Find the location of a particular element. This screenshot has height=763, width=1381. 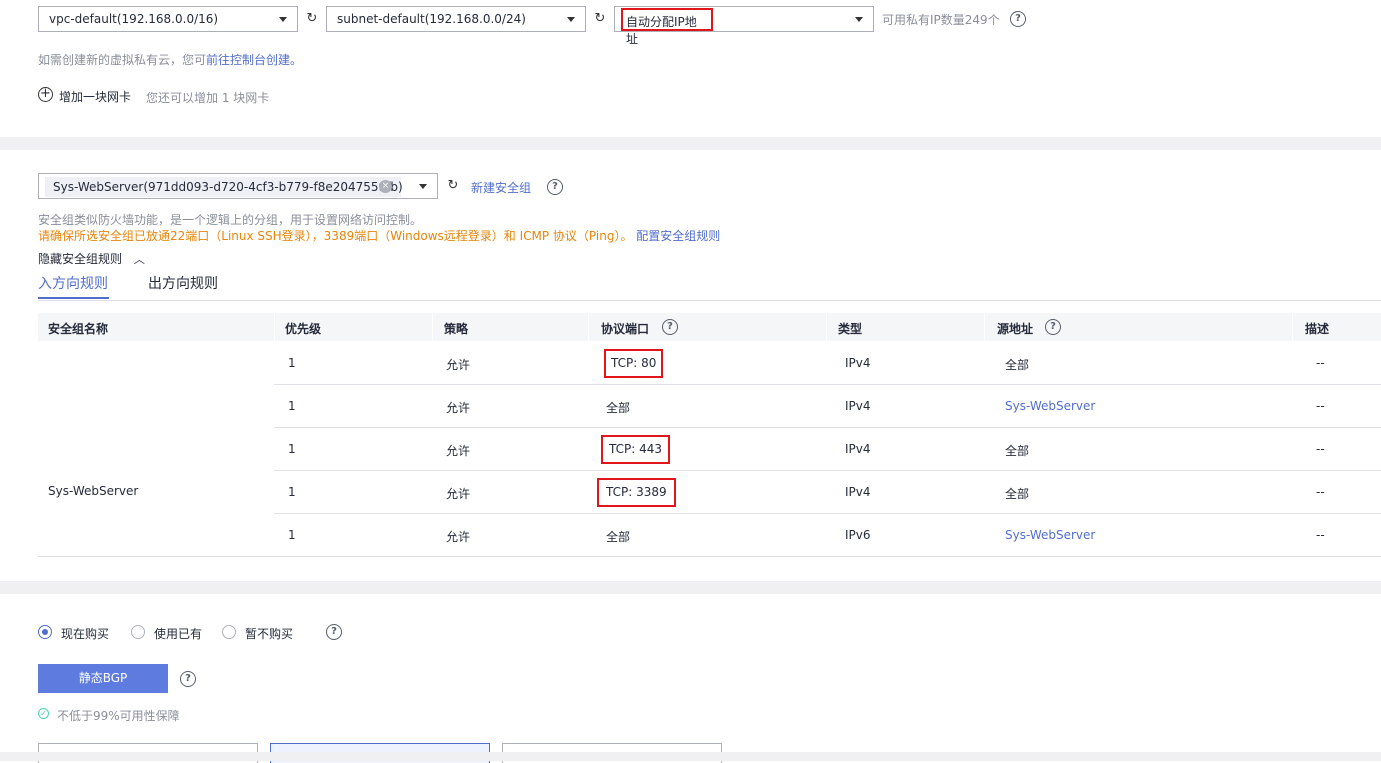

group-name-cell: Sys-WebServer is located at coordinates (93, 491).